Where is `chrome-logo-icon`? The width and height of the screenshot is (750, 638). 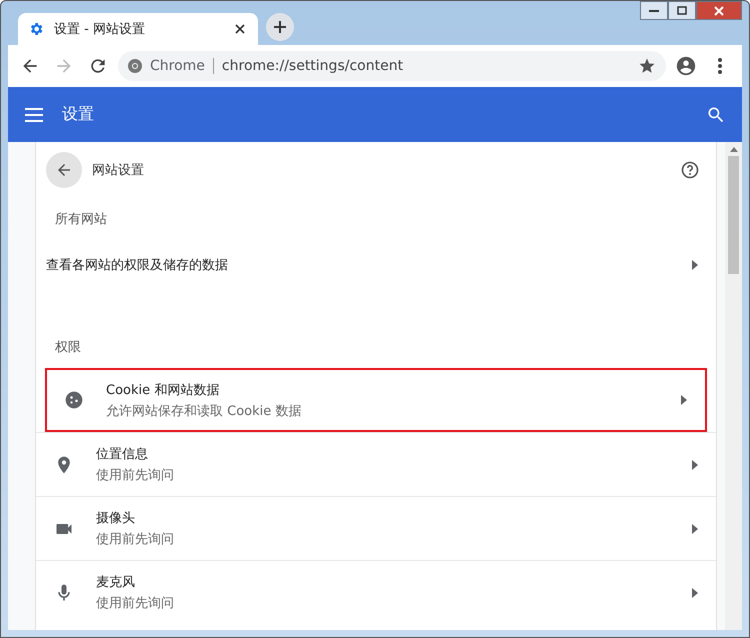 chrome-logo-icon is located at coordinates (135, 66).